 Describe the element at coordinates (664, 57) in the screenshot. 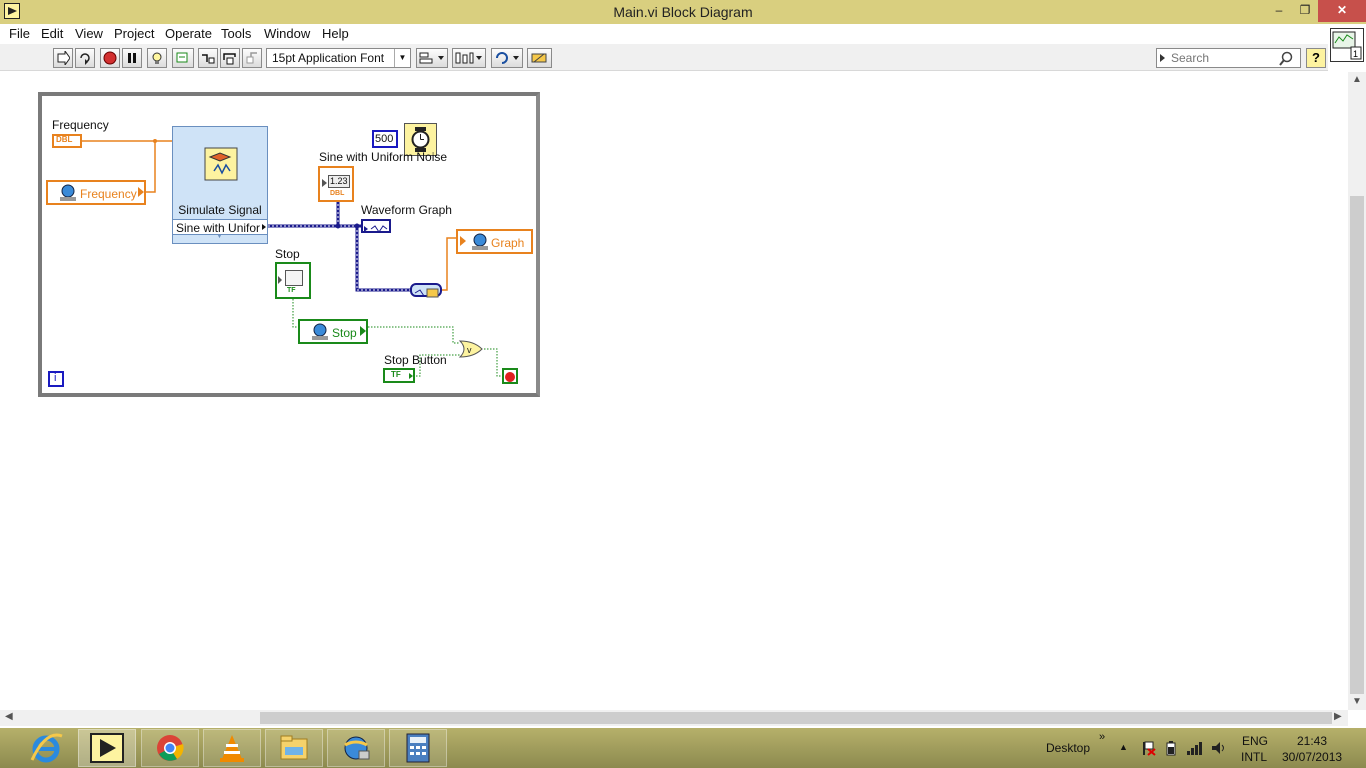

I see `toolbar: 15pt Application Font ▼ ?` at that location.